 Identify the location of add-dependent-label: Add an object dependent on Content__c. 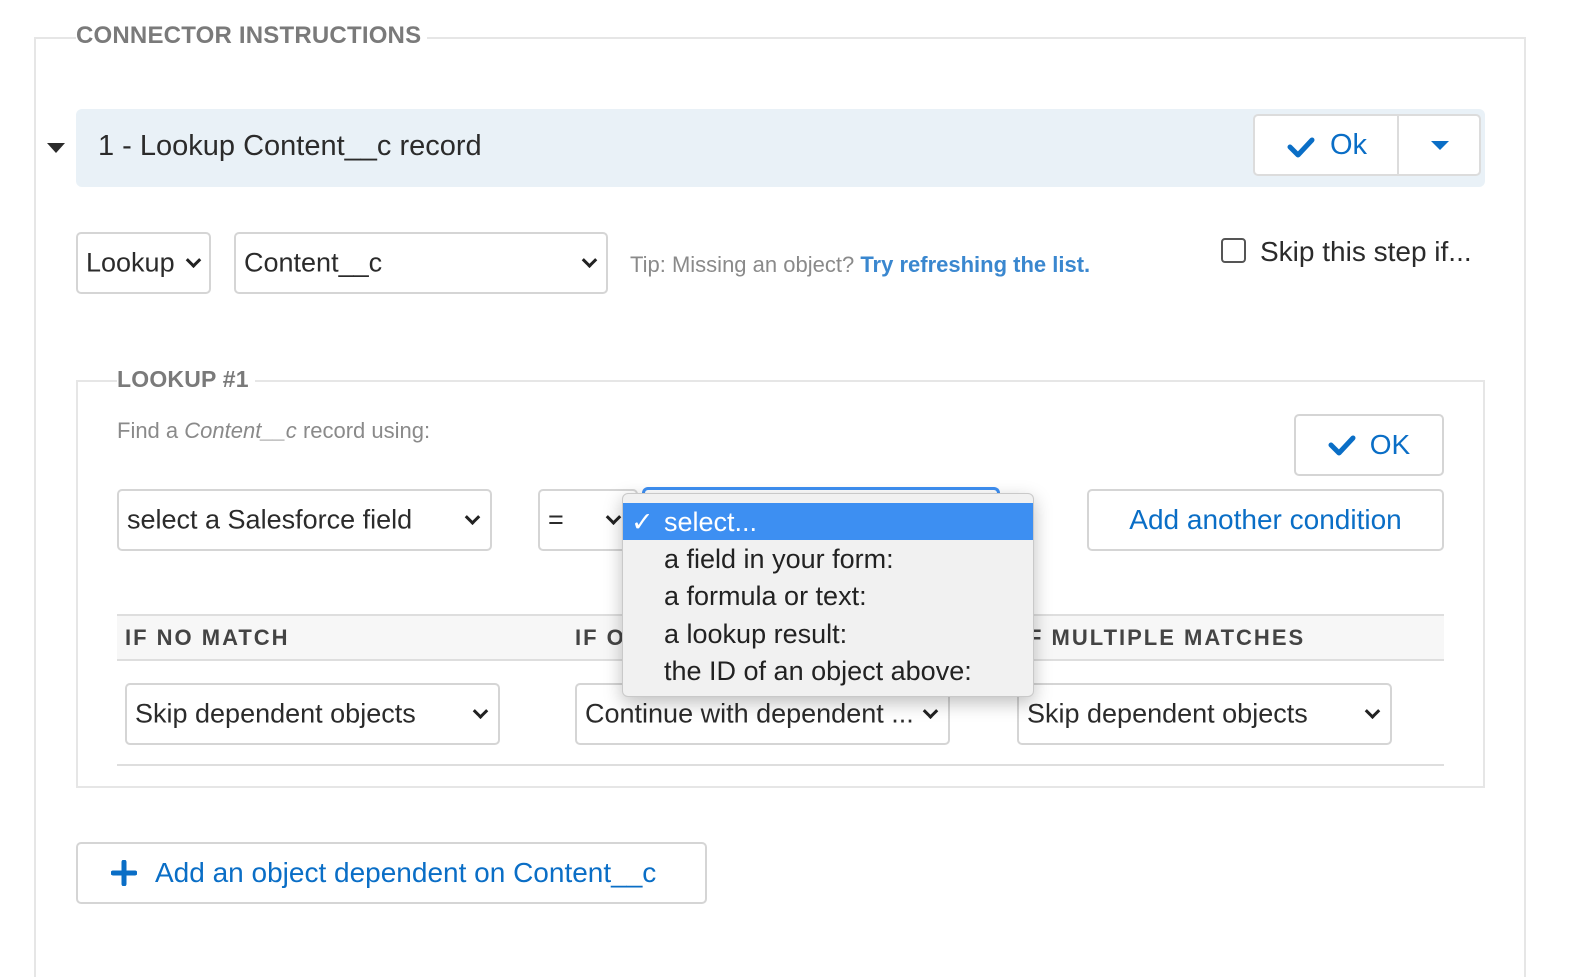
(406, 872).